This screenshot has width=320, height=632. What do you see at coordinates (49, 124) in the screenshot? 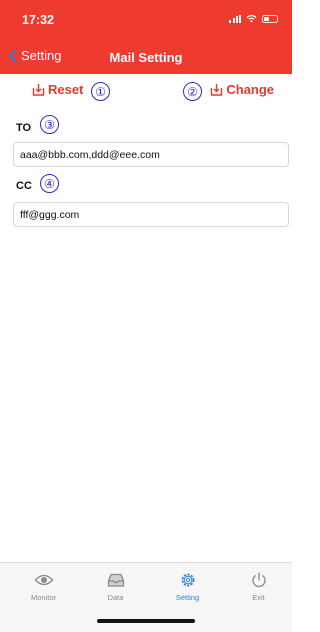
I see `marker-three: ③` at bounding box center [49, 124].